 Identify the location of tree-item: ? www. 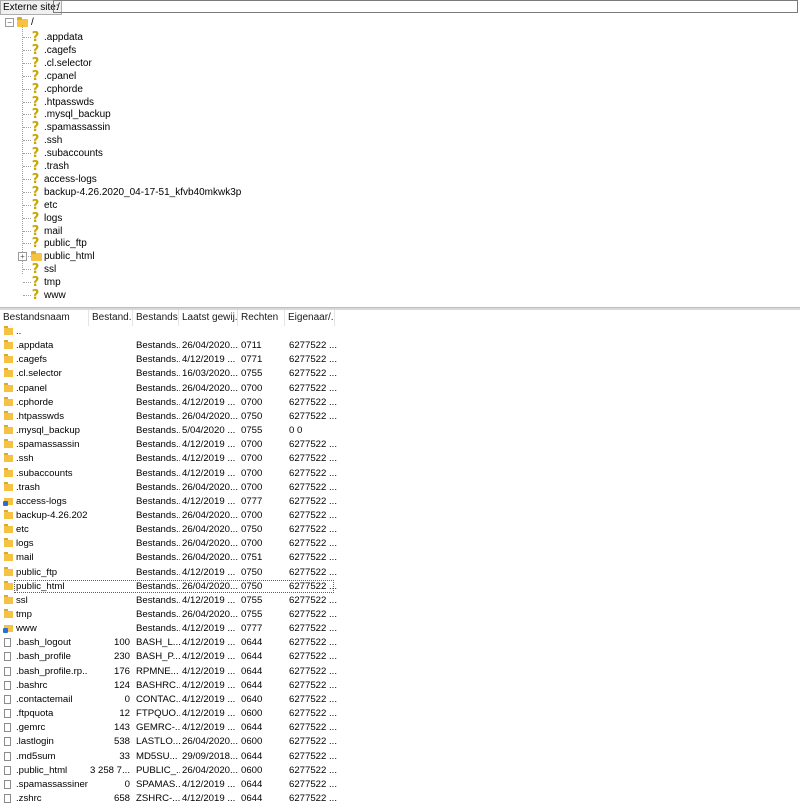
(200, 295).